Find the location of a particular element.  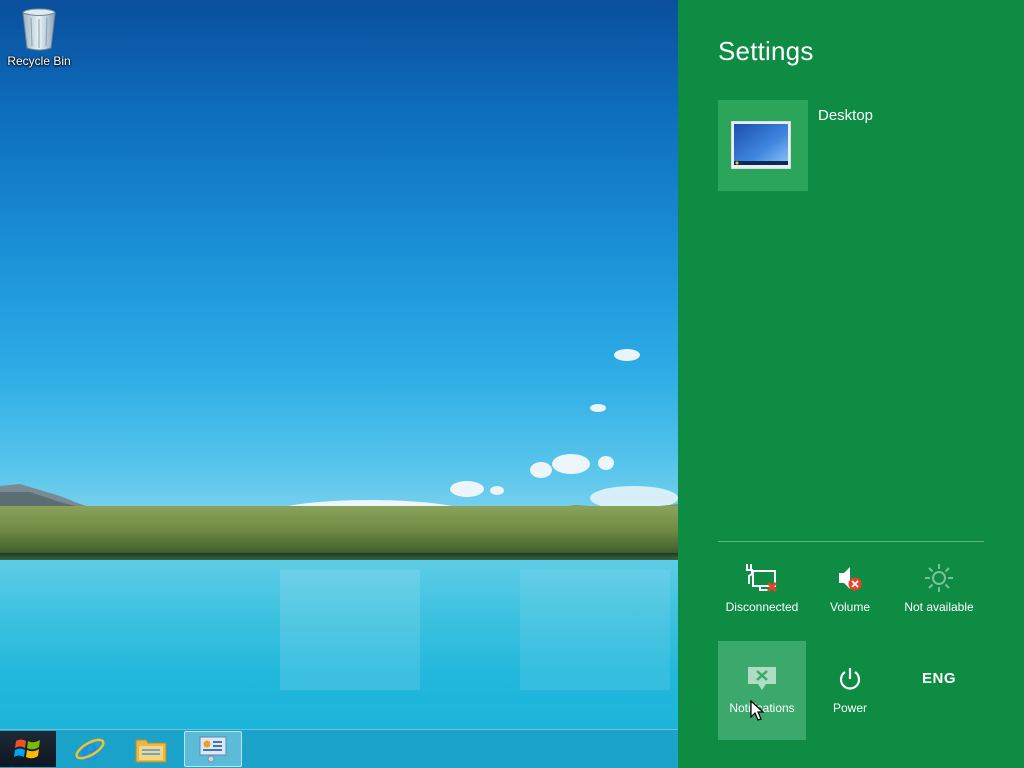

network-button: Disconnected is located at coordinates (762, 588).